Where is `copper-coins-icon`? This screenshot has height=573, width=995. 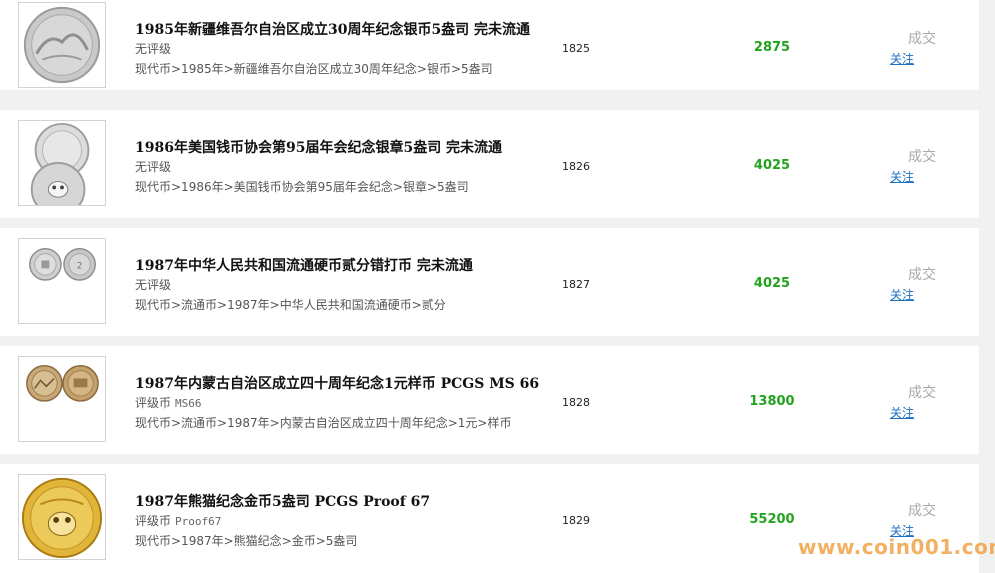
copper-coins-icon is located at coordinates (62, 399).